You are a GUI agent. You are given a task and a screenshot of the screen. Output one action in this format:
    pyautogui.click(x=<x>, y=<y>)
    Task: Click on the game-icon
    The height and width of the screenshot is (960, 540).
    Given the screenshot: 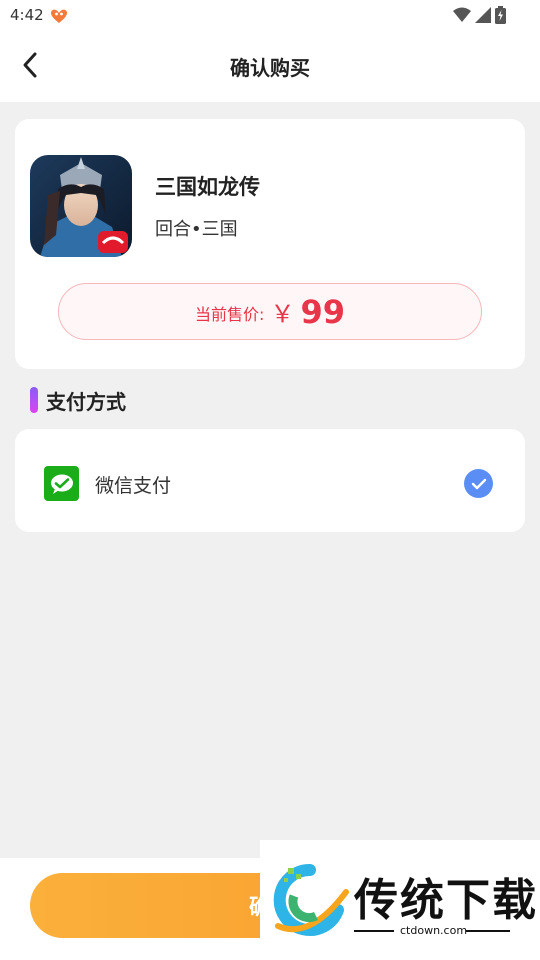 What is the action you would take?
    pyautogui.click(x=81, y=206)
    